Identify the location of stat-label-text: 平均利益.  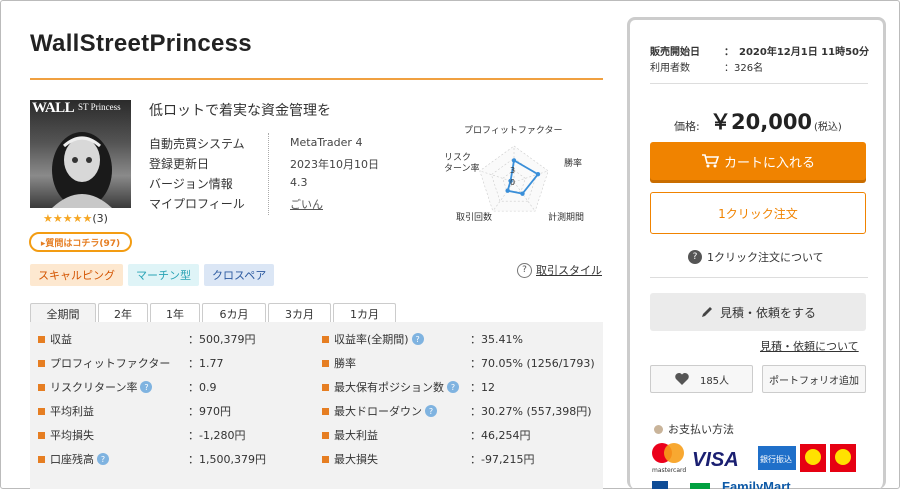
(72, 411).